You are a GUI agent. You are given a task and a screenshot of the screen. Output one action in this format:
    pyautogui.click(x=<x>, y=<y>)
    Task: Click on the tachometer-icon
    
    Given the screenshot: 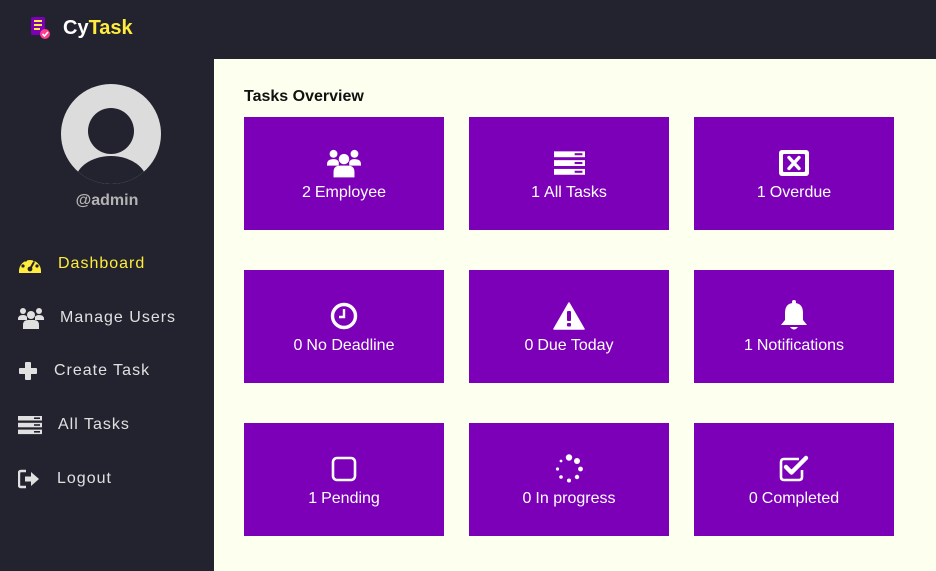 What is the action you would take?
    pyautogui.click(x=30, y=264)
    